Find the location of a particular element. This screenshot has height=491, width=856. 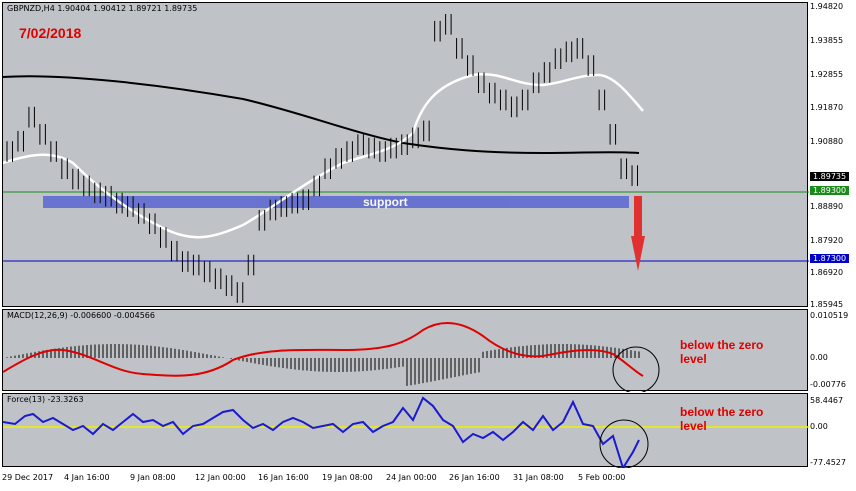

price-tick-7: 1.87920 is located at coordinates (827, 240).